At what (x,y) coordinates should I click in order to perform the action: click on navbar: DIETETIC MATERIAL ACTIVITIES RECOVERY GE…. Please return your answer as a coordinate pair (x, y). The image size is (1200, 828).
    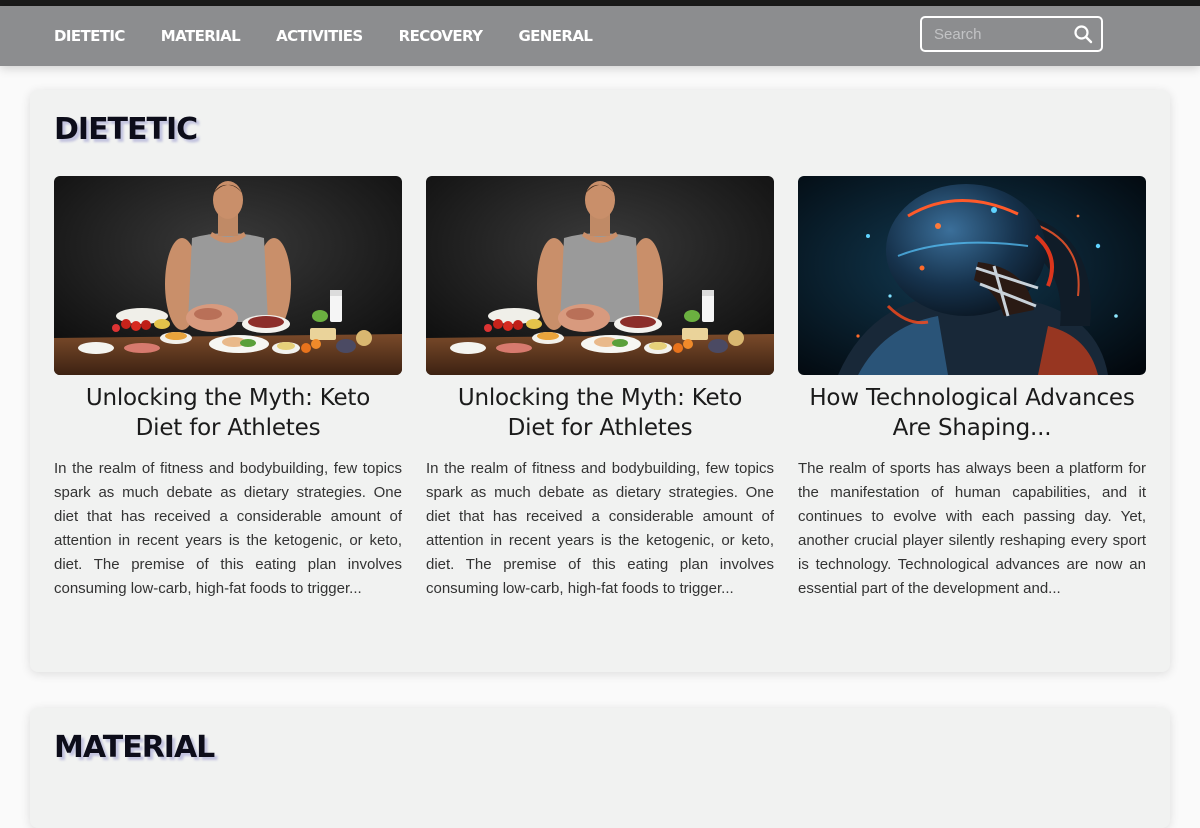
    Looking at the image, I should click on (600, 36).